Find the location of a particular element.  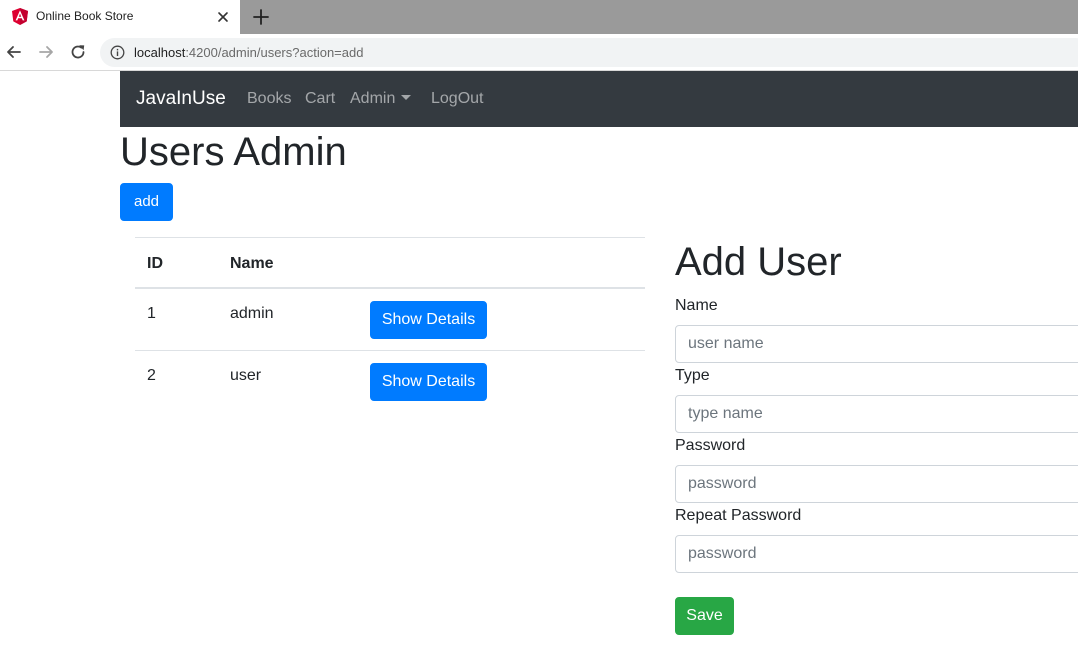

add-user-button: add is located at coordinates (146, 202).